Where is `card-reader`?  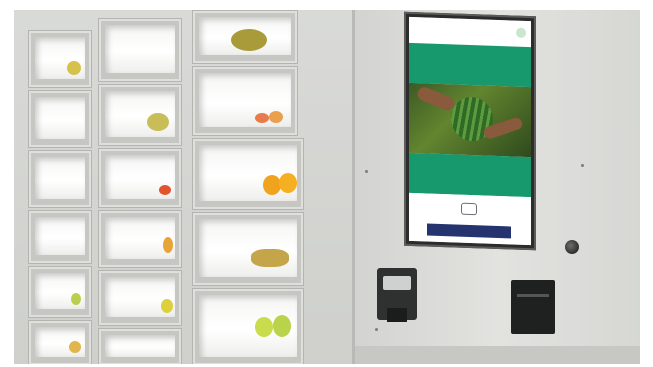
card-reader is located at coordinates (397, 295).